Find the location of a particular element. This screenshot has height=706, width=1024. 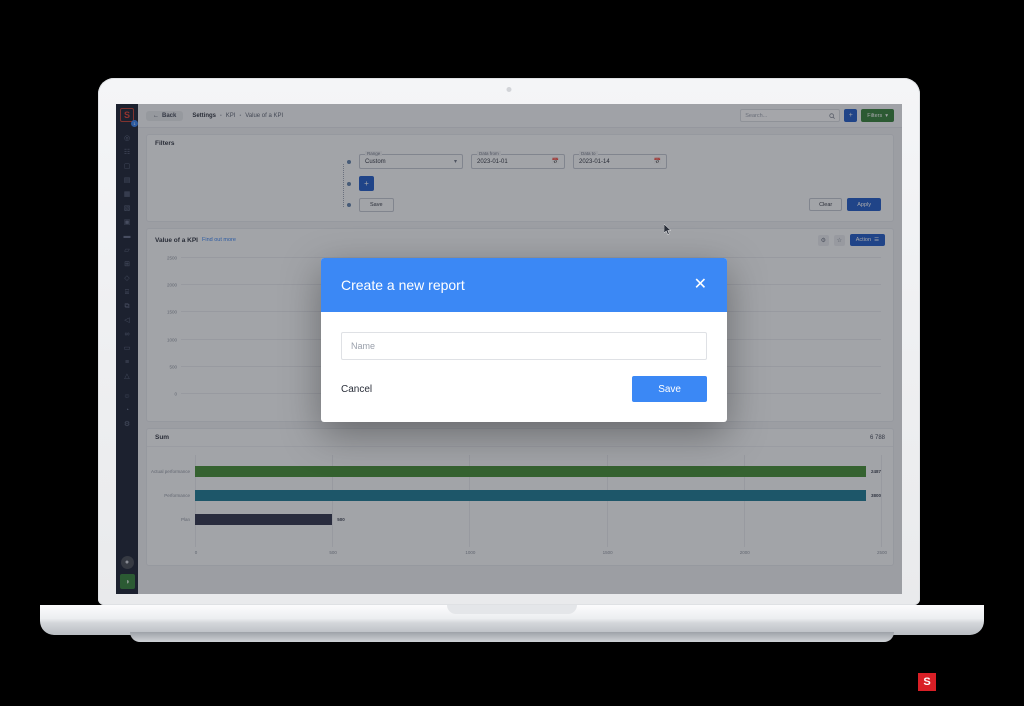

create-report-modal: Create a new report ✕ Name Cancel Save is located at coordinates (524, 340).